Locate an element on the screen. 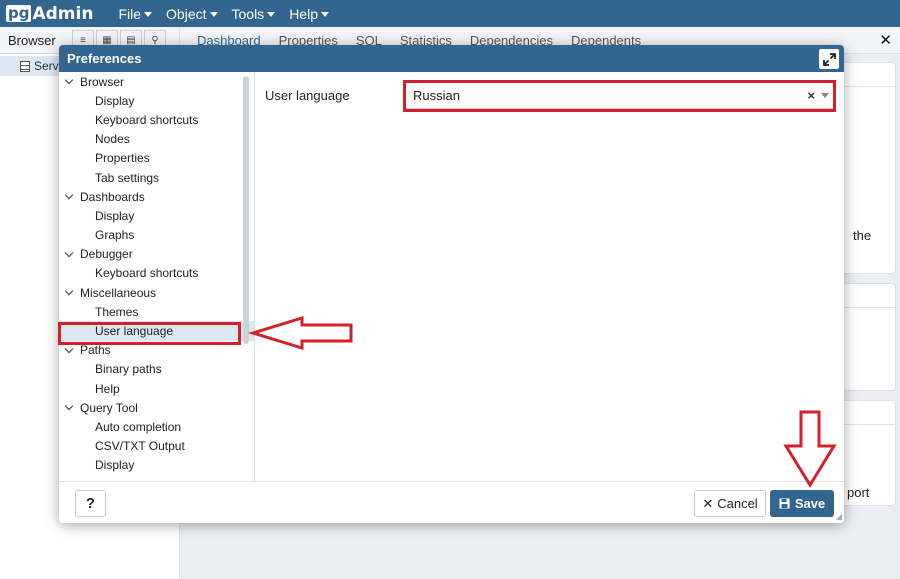 The image size is (900, 579). pref-tree-item: Auto completion is located at coordinates (156, 426).